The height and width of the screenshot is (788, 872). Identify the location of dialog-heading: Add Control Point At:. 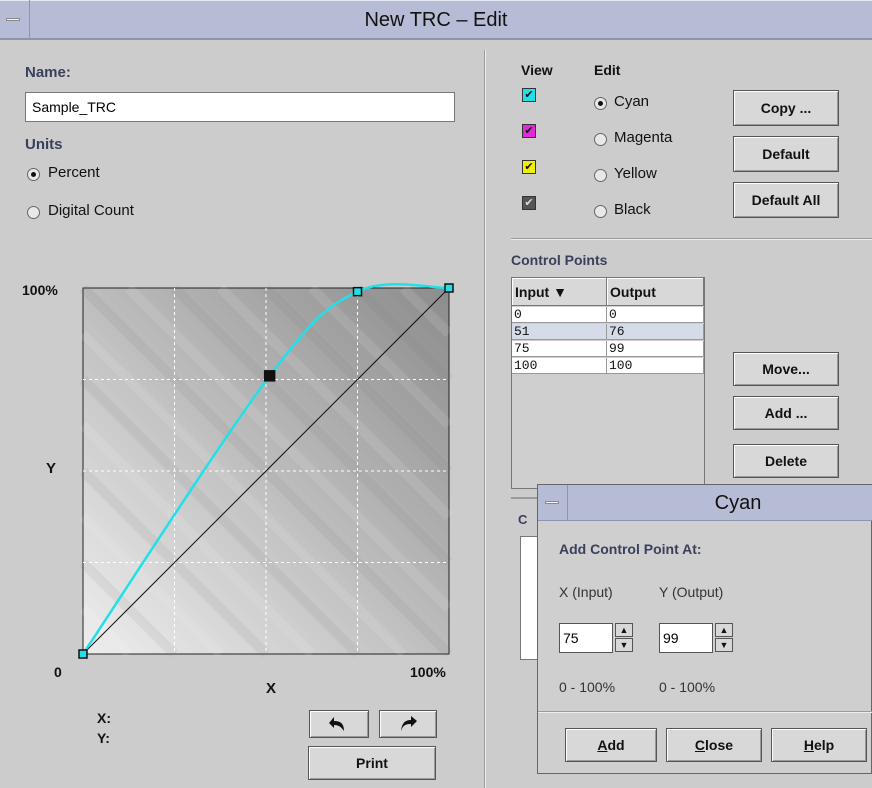
(630, 549).